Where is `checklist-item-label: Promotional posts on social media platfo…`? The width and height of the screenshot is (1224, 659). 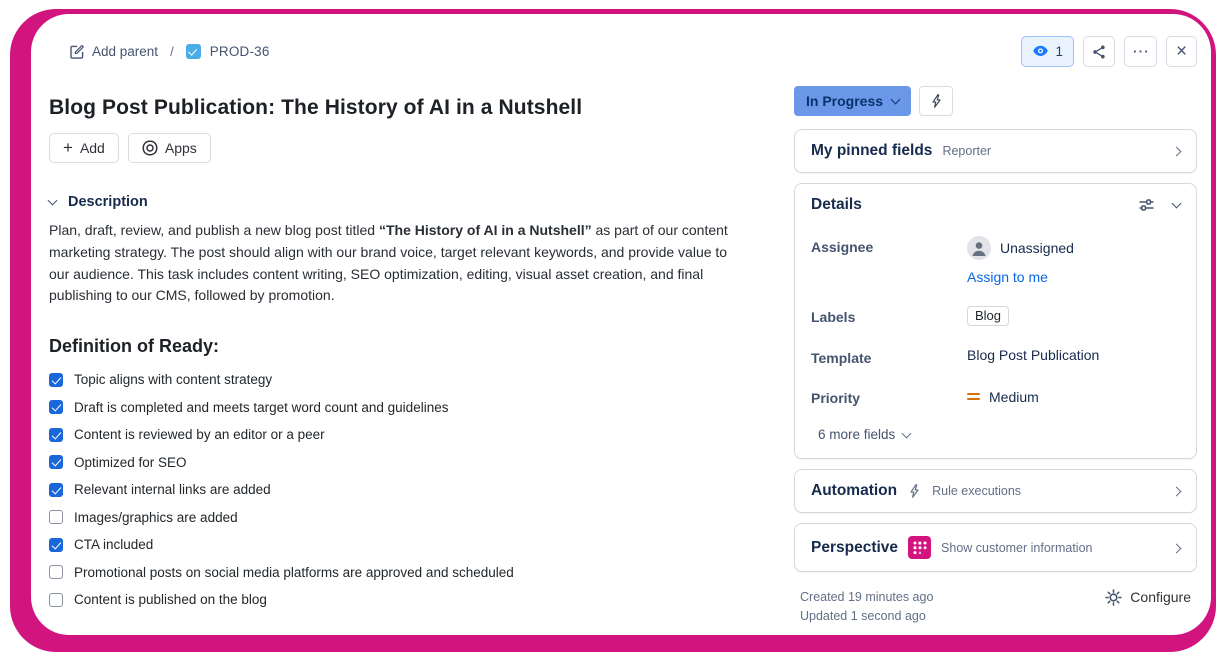
checklist-item-label: Promotional posts on social media platfo… is located at coordinates (294, 572).